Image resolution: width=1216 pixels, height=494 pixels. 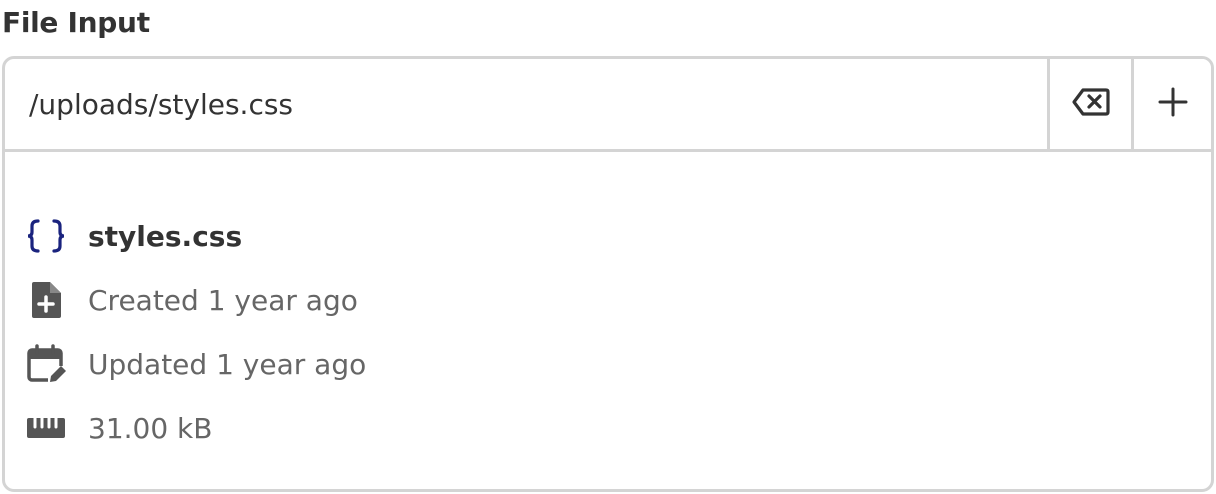 I want to click on size-row: 31.00 kB, so click(x=618, y=428).